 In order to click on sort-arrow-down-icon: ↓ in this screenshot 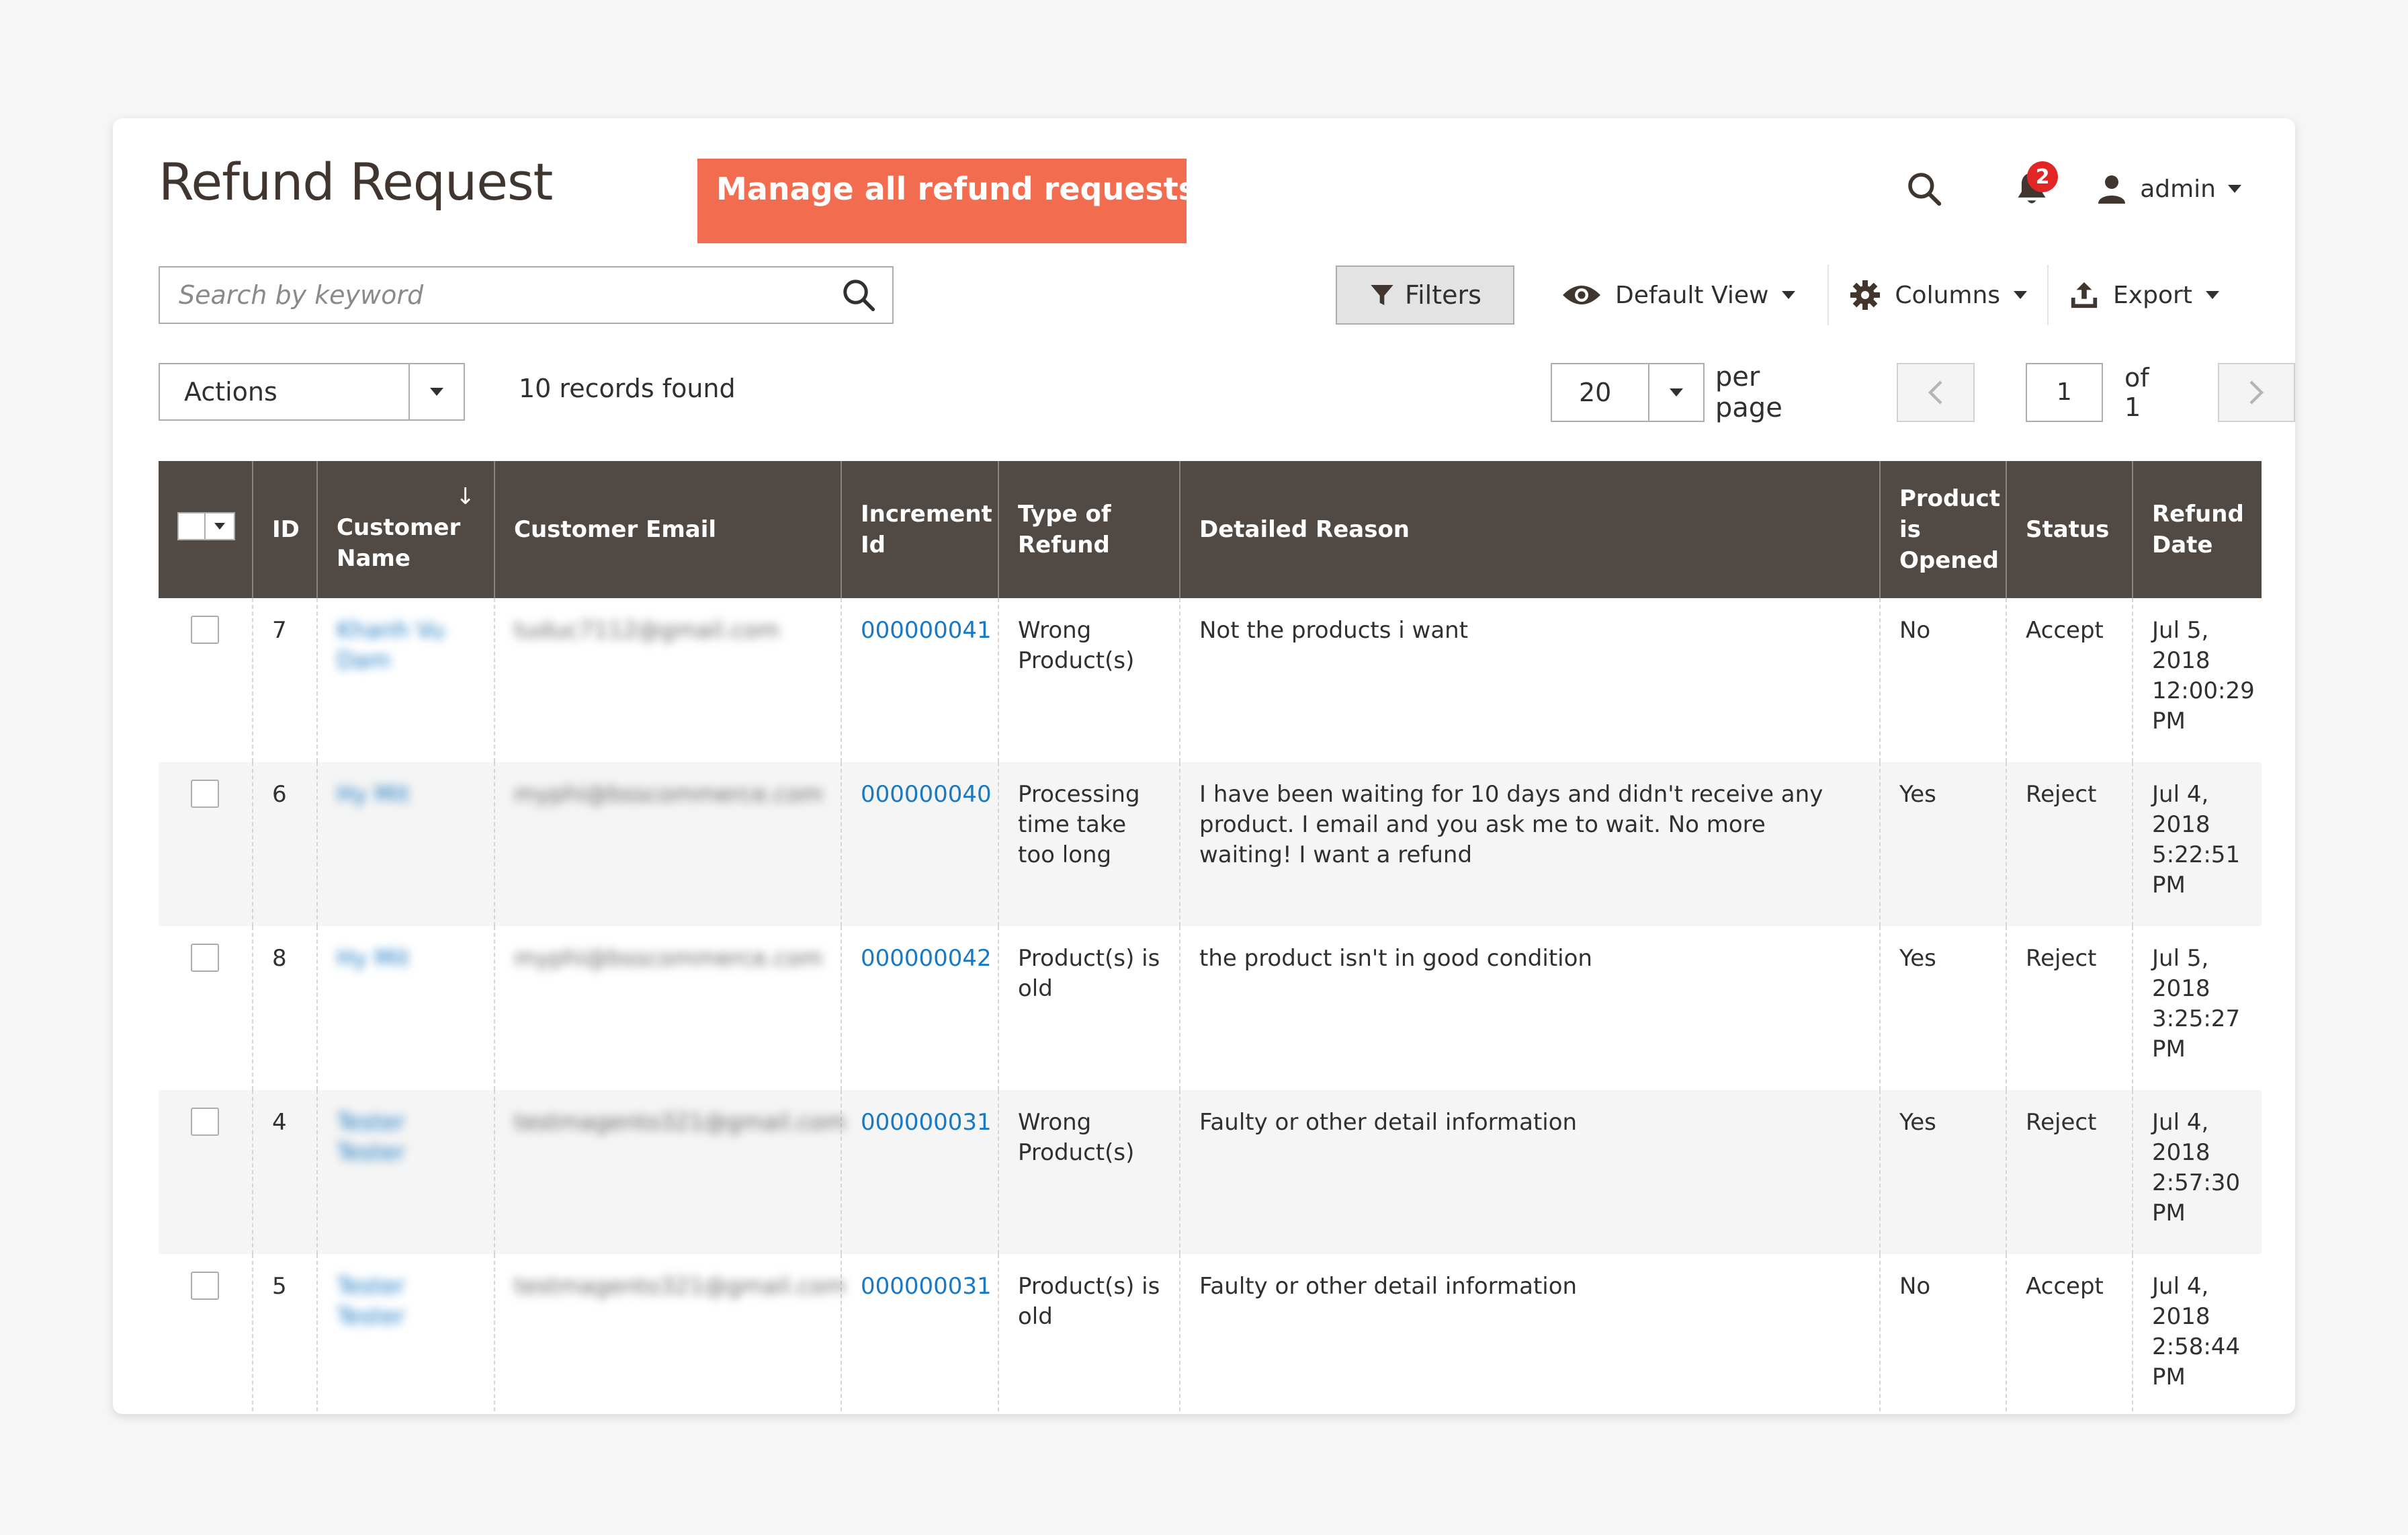, I will do `click(466, 496)`.